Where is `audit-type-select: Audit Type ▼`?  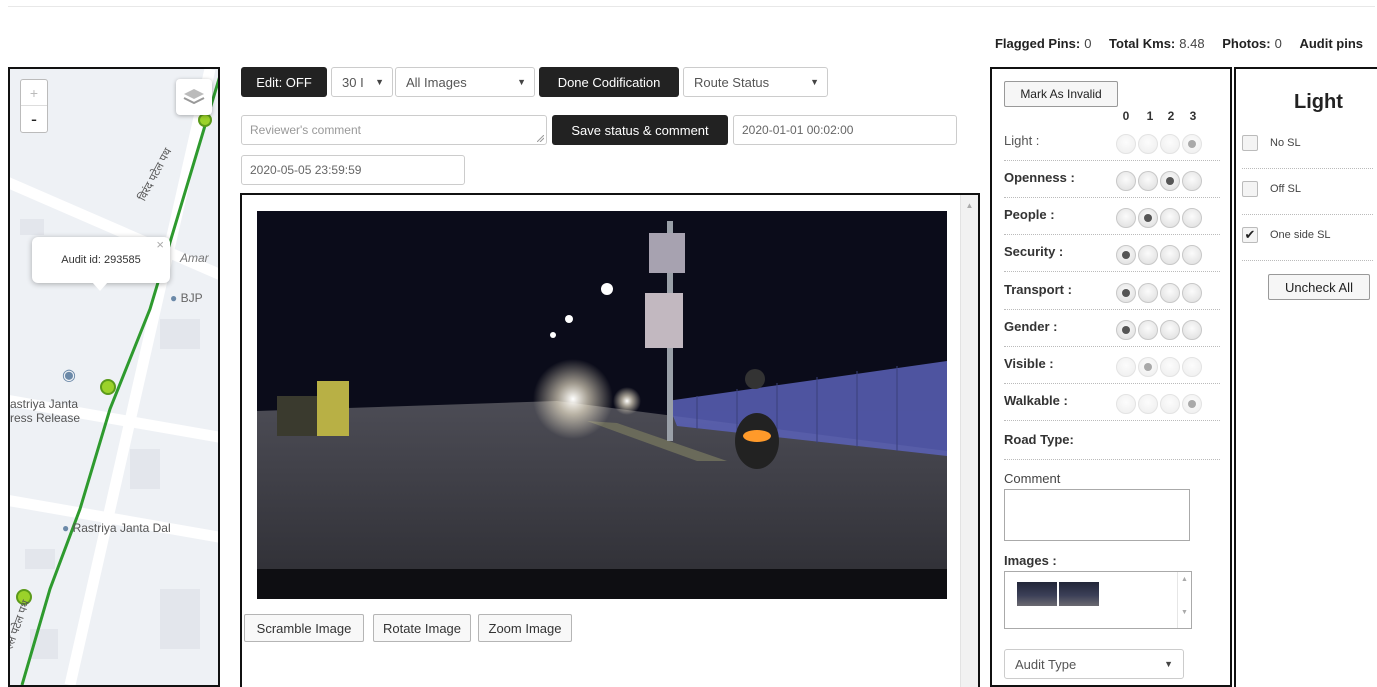
audit-type-select: Audit Type ▼ is located at coordinates (1094, 664).